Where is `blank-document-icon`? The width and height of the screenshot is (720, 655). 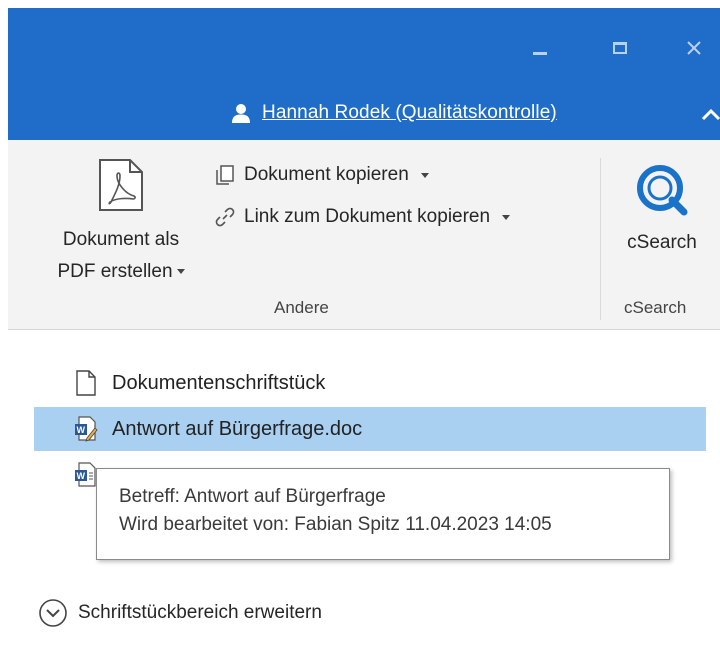
blank-document-icon is located at coordinates (86, 383).